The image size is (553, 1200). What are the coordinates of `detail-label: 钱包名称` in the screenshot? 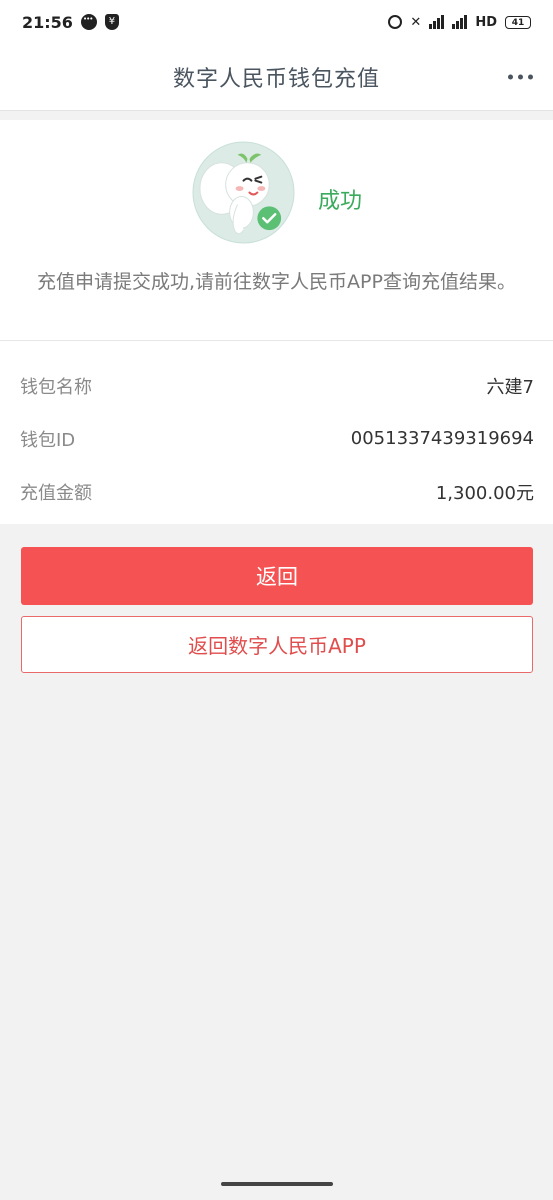 It's located at (56, 387).